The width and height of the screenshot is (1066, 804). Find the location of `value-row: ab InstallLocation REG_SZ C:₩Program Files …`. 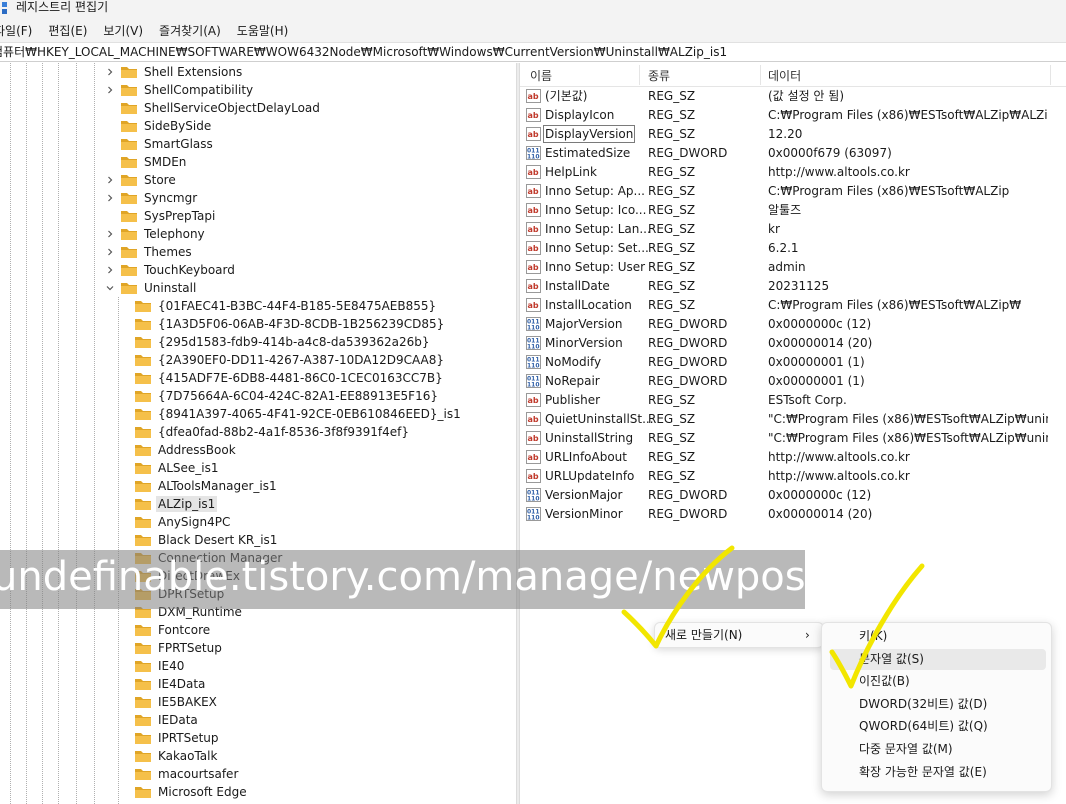

value-row: ab InstallLocation REG_SZ C:₩Program Files … is located at coordinates (793, 305).